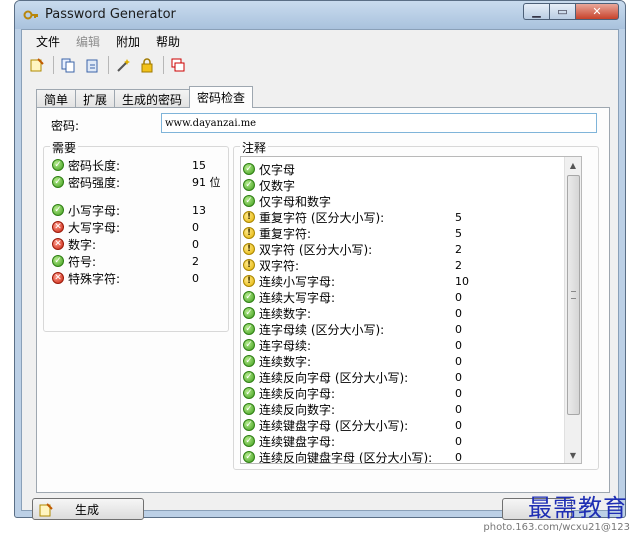 The width and height of the screenshot is (636, 536). What do you see at coordinates (352, 265) in the screenshot?
I see `note-row: ! 双字符: 2` at bounding box center [352, 265].